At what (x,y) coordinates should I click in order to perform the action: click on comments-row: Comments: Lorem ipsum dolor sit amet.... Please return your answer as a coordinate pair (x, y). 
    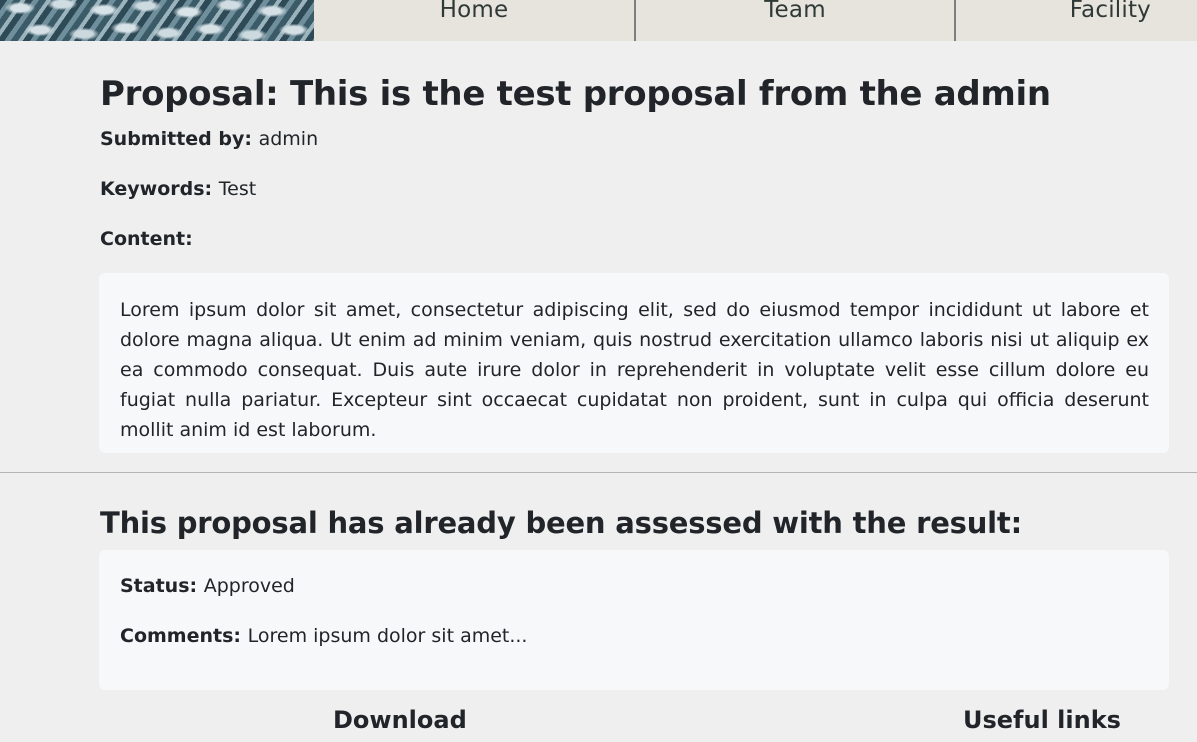
    Looking at the image, I should click on (323, 636).